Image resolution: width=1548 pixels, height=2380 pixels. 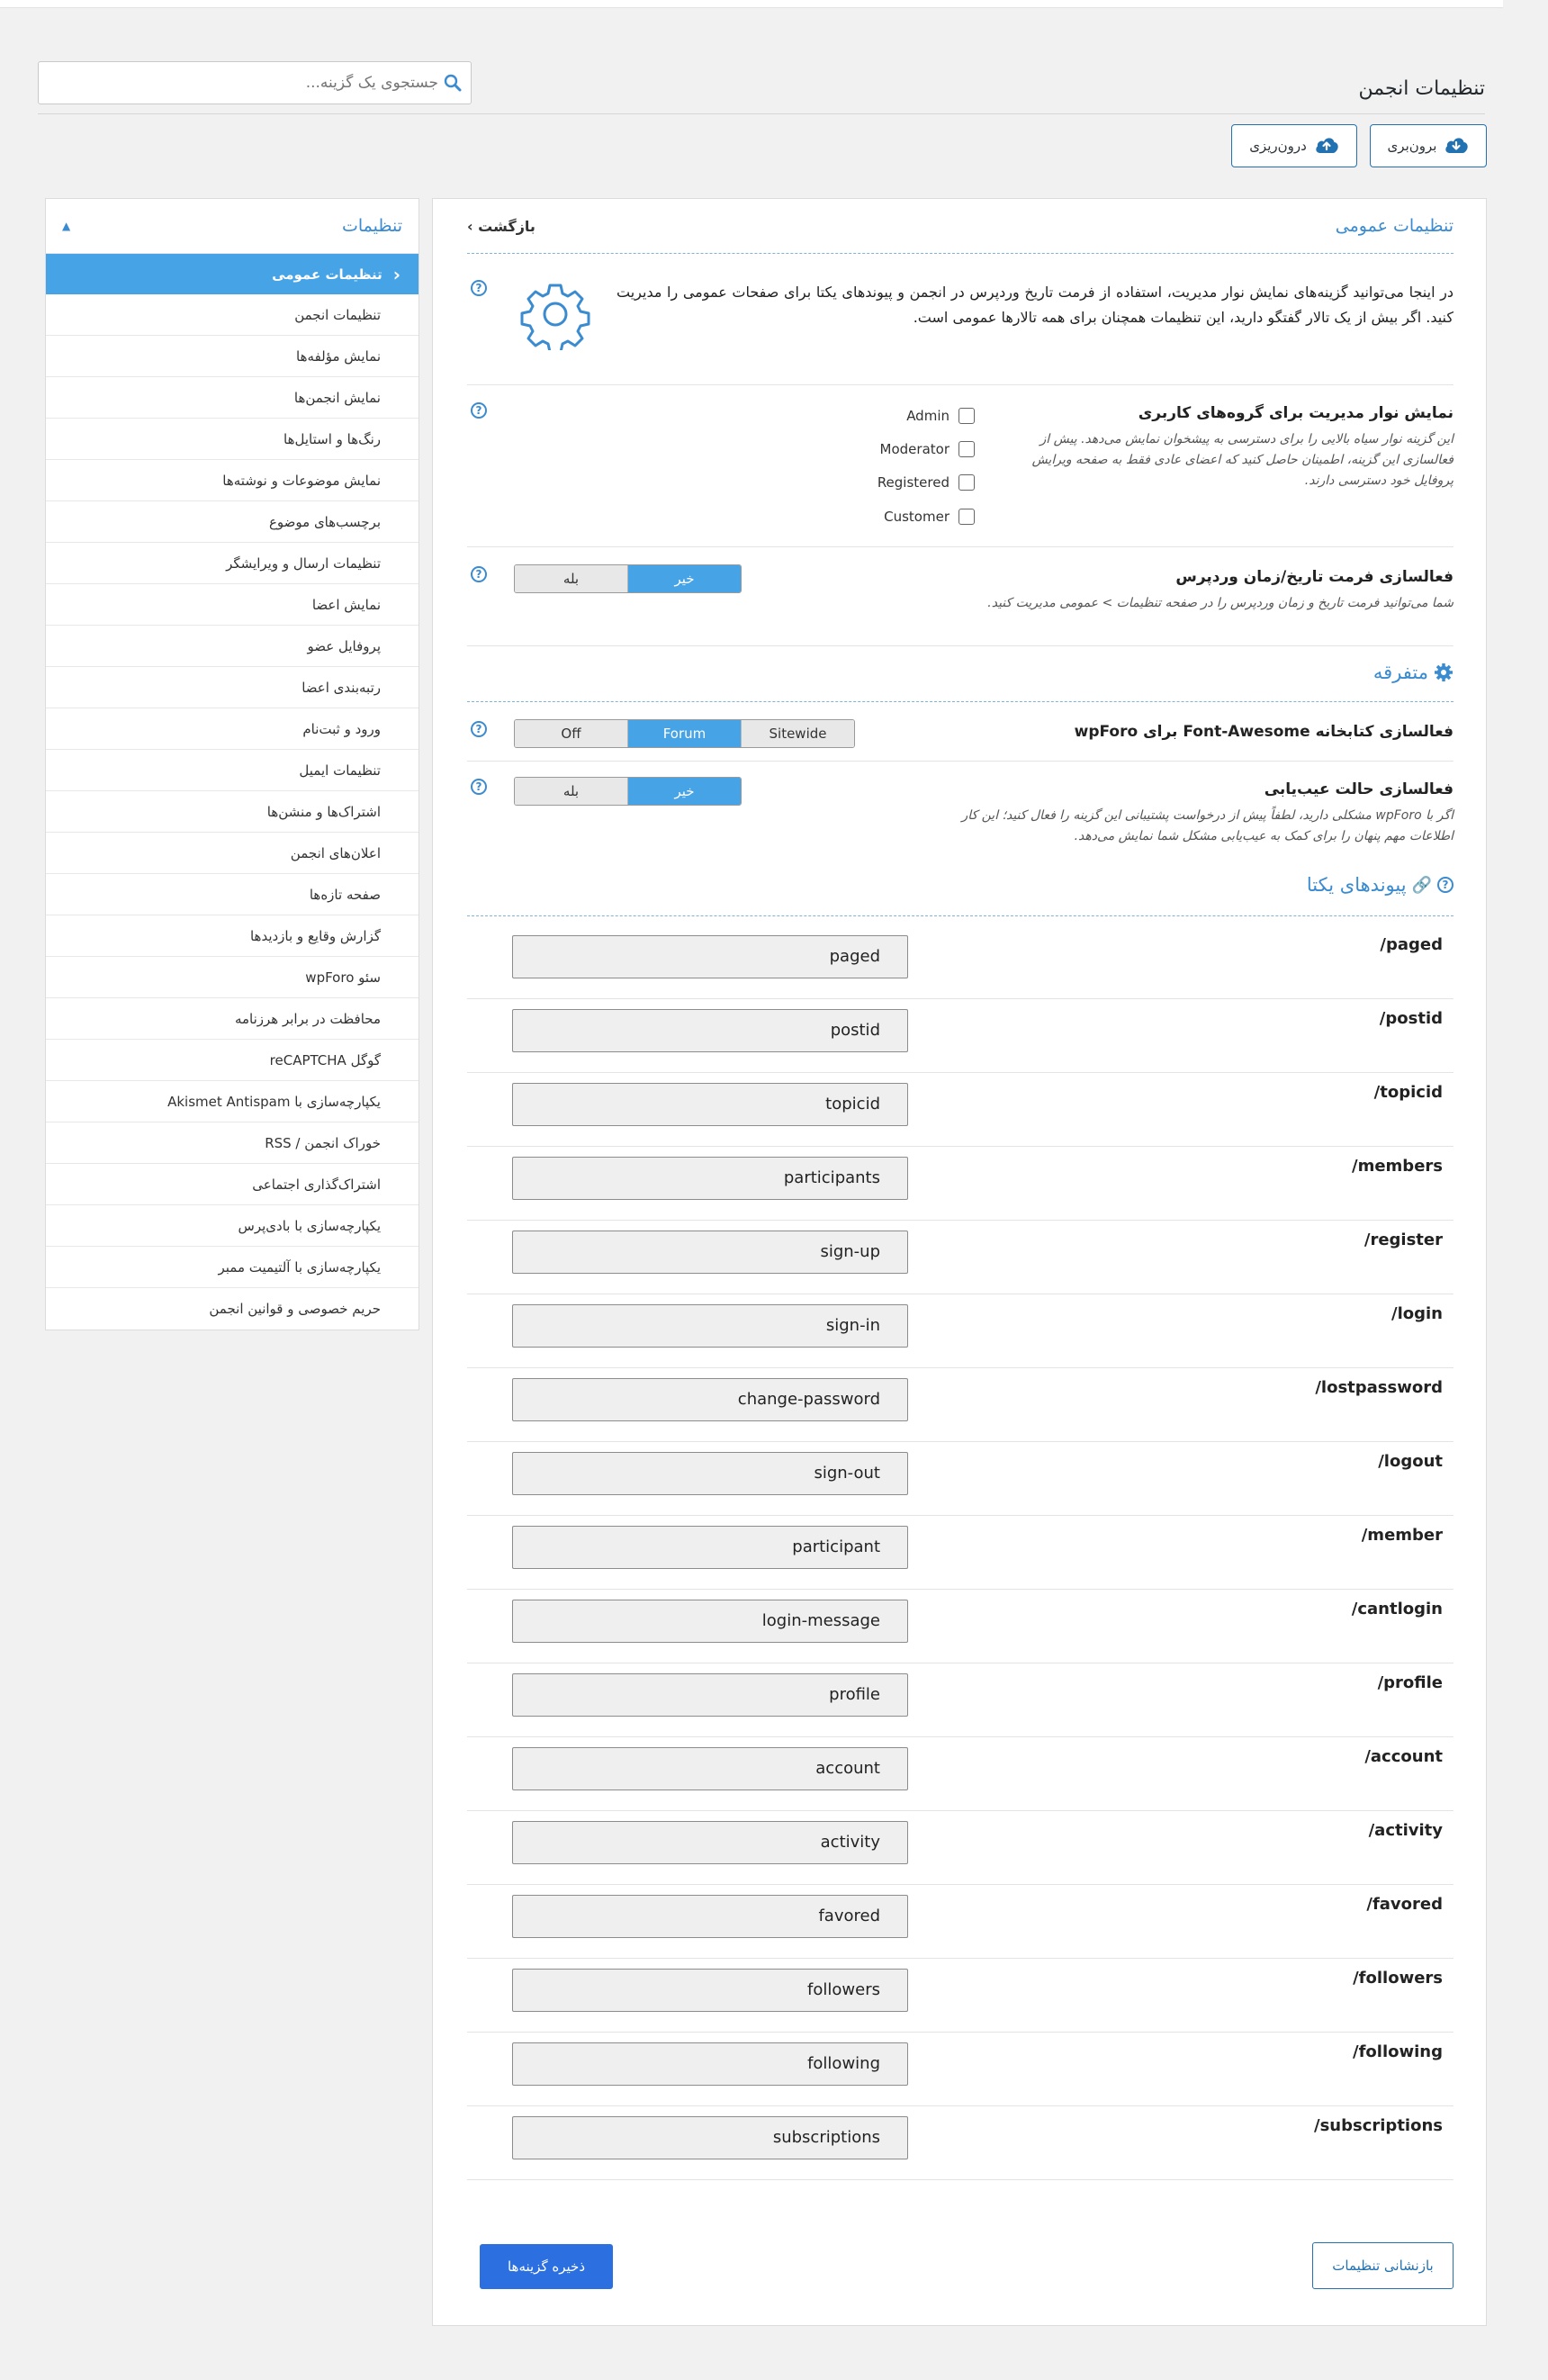 What do you see at coordinates (337, 398) in the screenshot?
I see `sidebar-item-label: نمایش انجمن‌ها` at bounding box center [337, 398].